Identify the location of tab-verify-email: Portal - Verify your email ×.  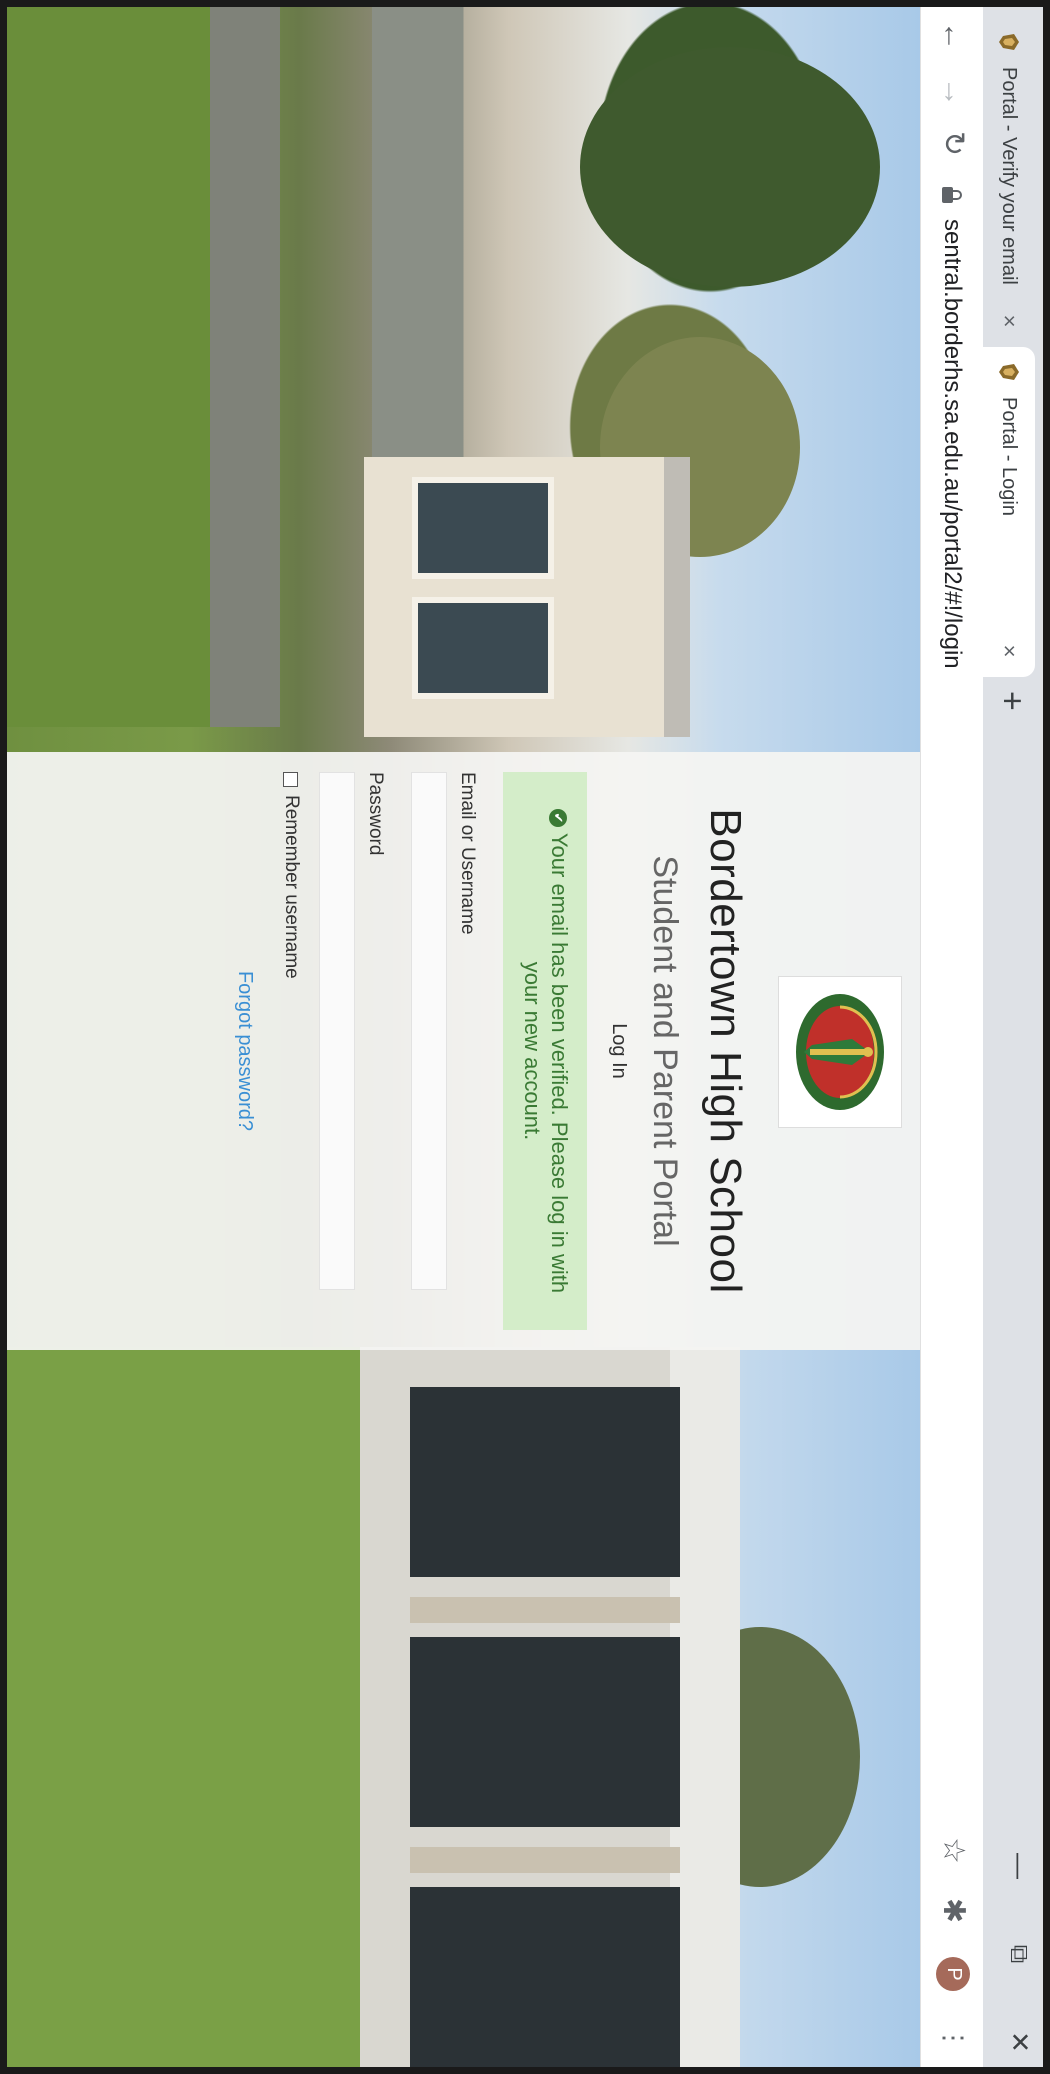
(1009, 182).